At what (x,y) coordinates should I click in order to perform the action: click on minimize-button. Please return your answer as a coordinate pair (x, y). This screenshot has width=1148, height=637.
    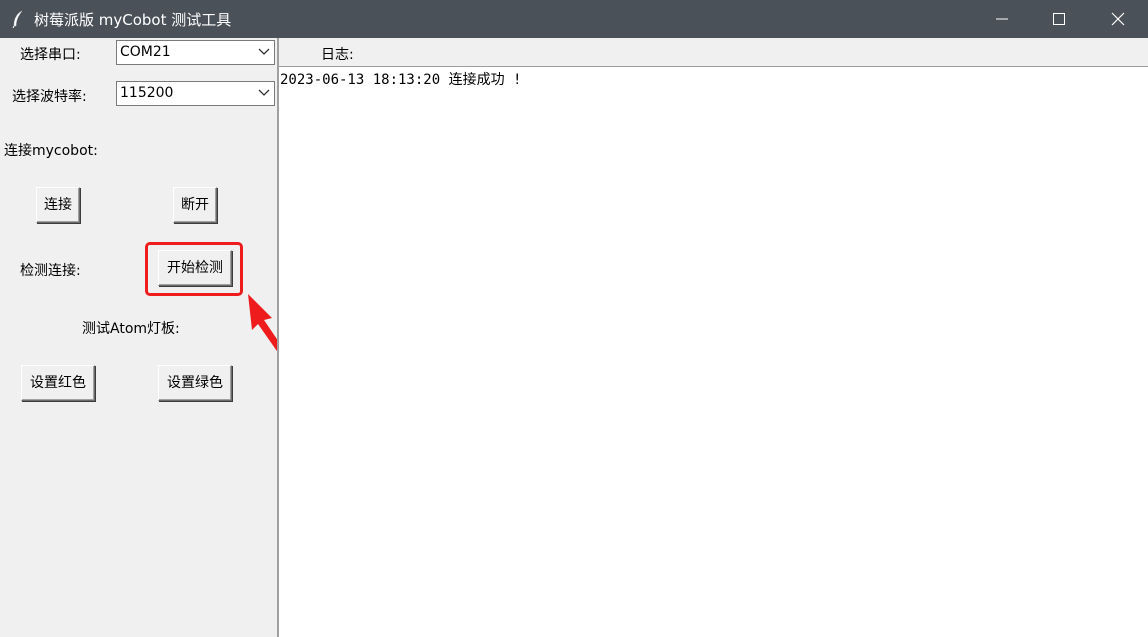
    Looking at the image, I should click on (1002, 19).